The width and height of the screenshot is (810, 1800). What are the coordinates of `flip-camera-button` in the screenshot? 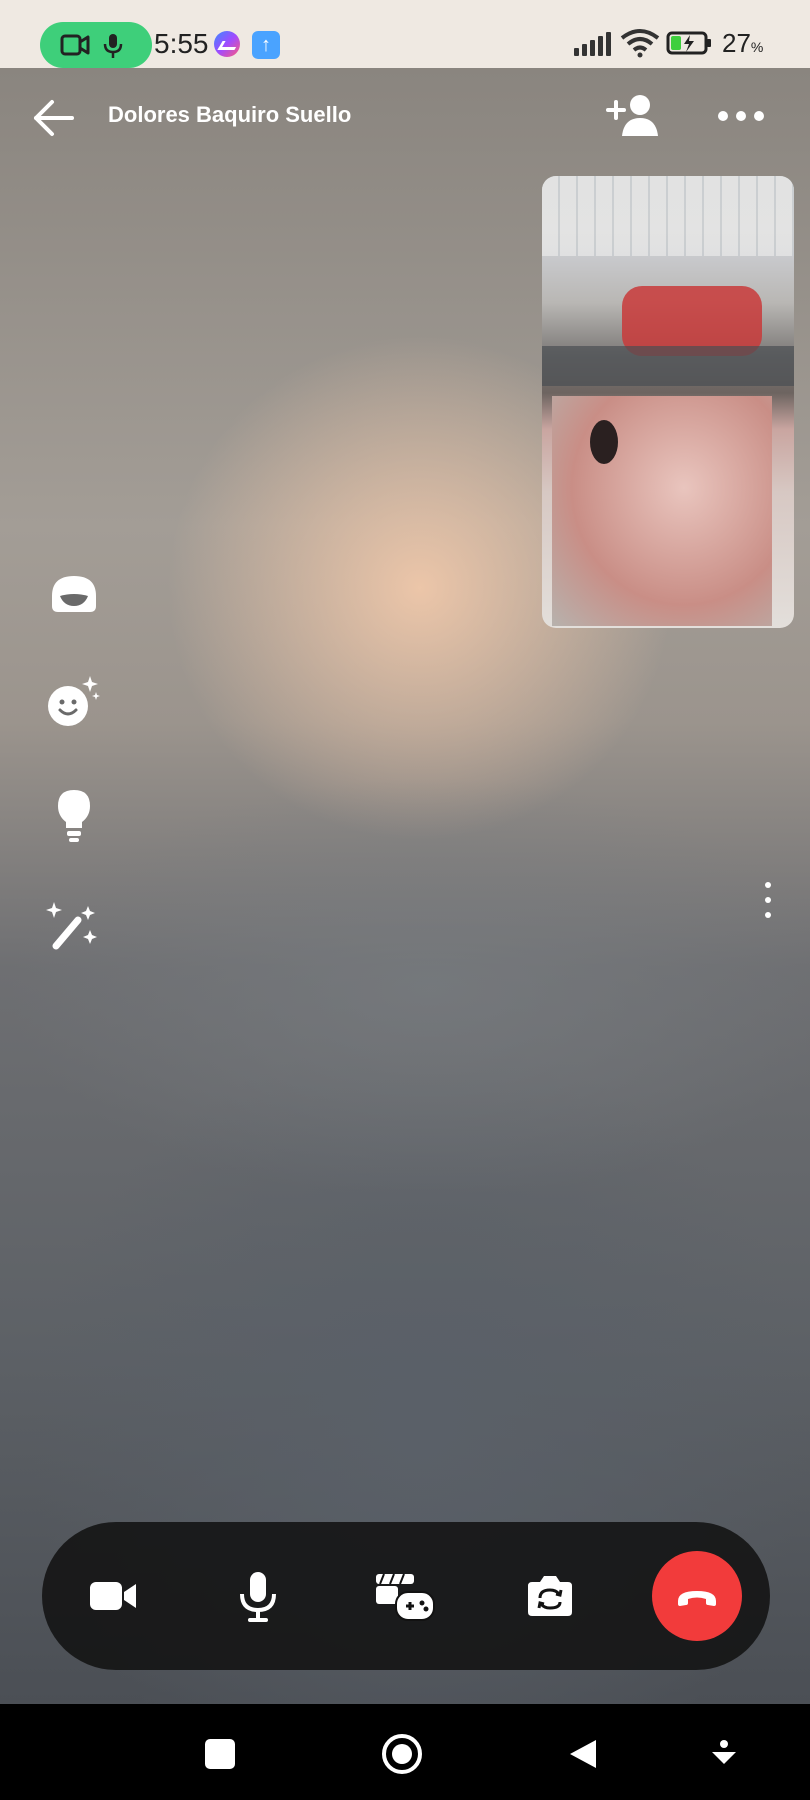 It's located at (550, 1596).